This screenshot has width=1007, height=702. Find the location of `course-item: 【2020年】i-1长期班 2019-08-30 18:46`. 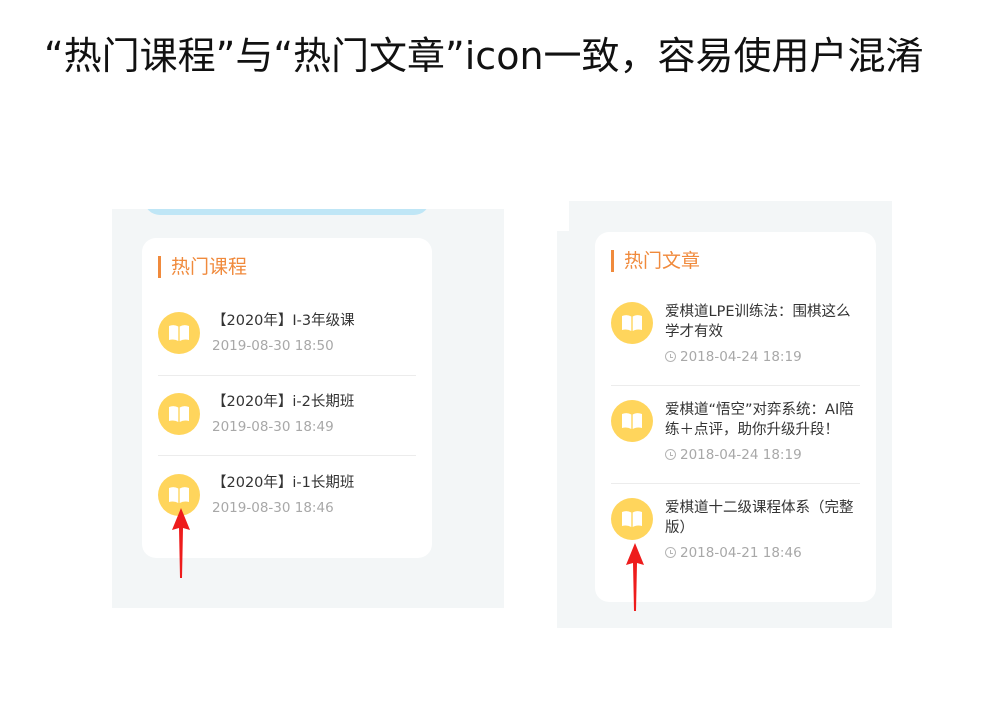

course-item: 【2020年】i-1长期班 2019-08-30 18:46 is located at coordinates (287, 501).